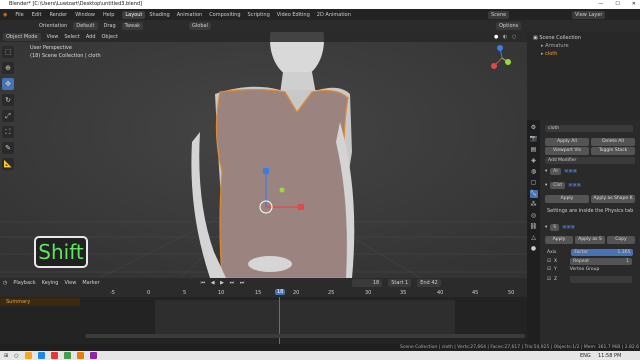 This screenshot has width=640, height=360. I want to click on drag-dropdown: Tweak, so click(132, 26).